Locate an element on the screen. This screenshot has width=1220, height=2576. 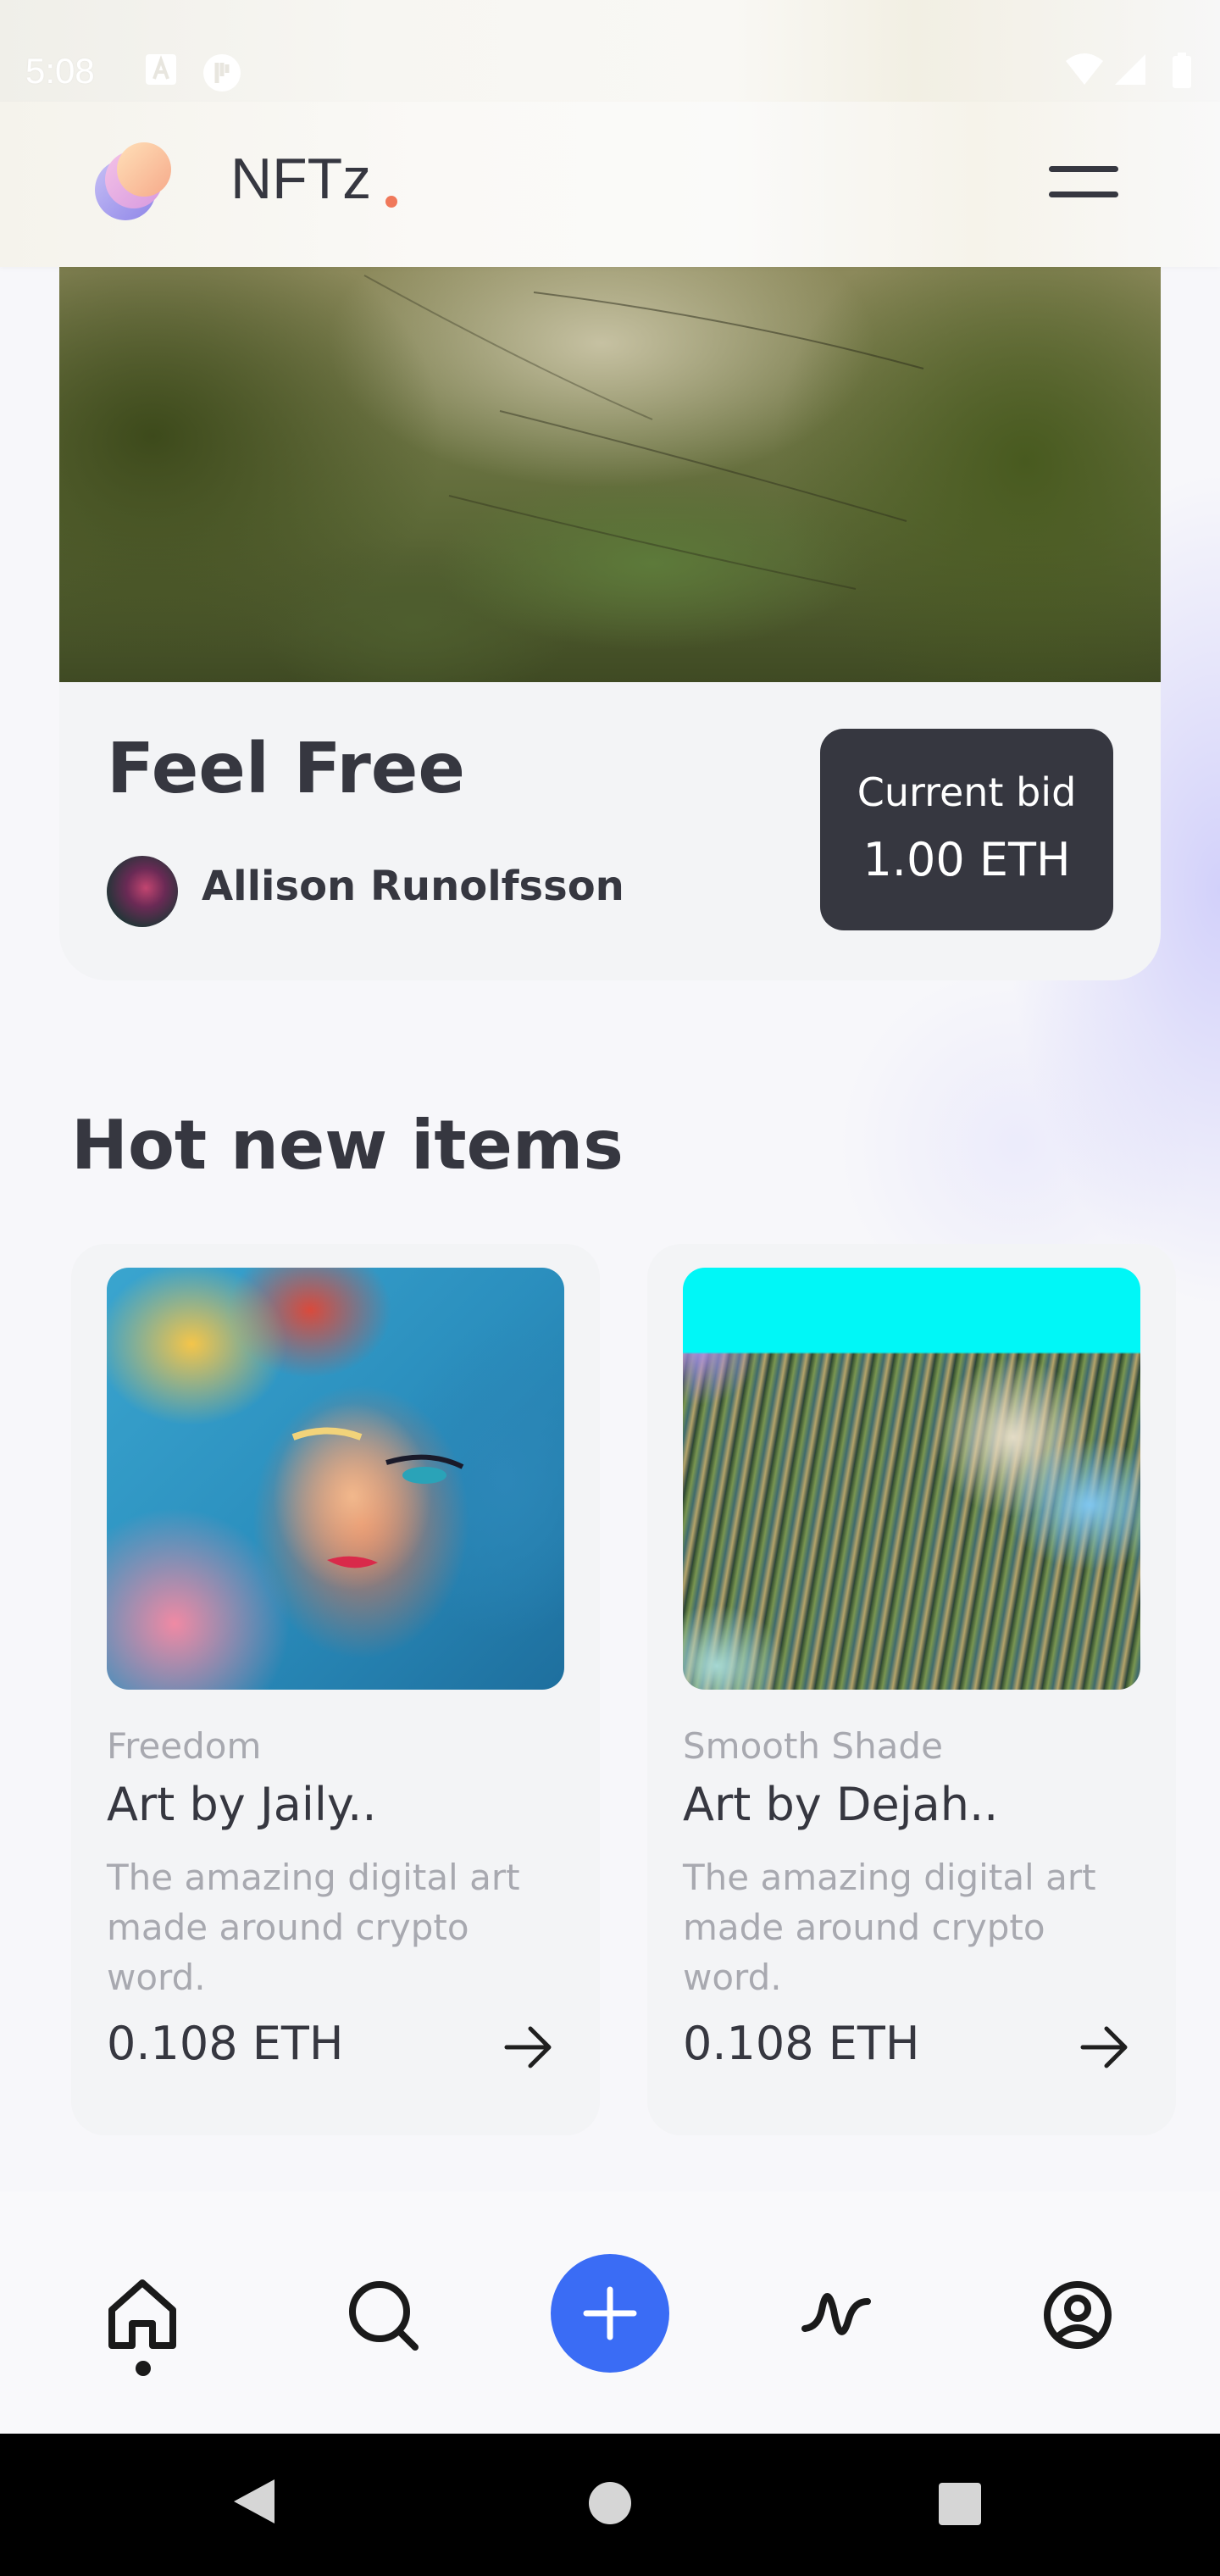
system-navigation-bar is located at coordinates (610, 2505).